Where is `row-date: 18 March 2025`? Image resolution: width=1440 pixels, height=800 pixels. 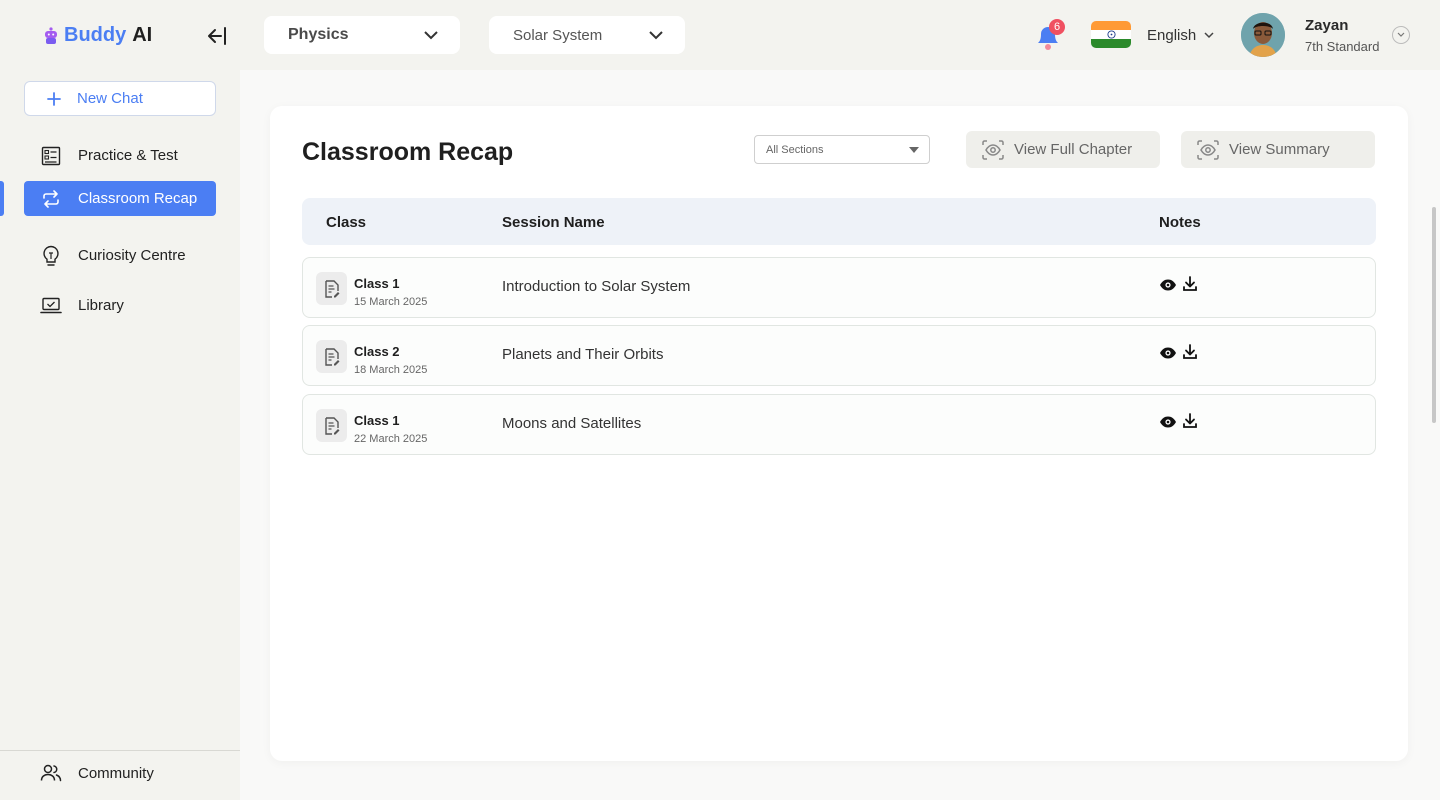 row-date: 18 March 2025 is located at coordinates (391, 370).